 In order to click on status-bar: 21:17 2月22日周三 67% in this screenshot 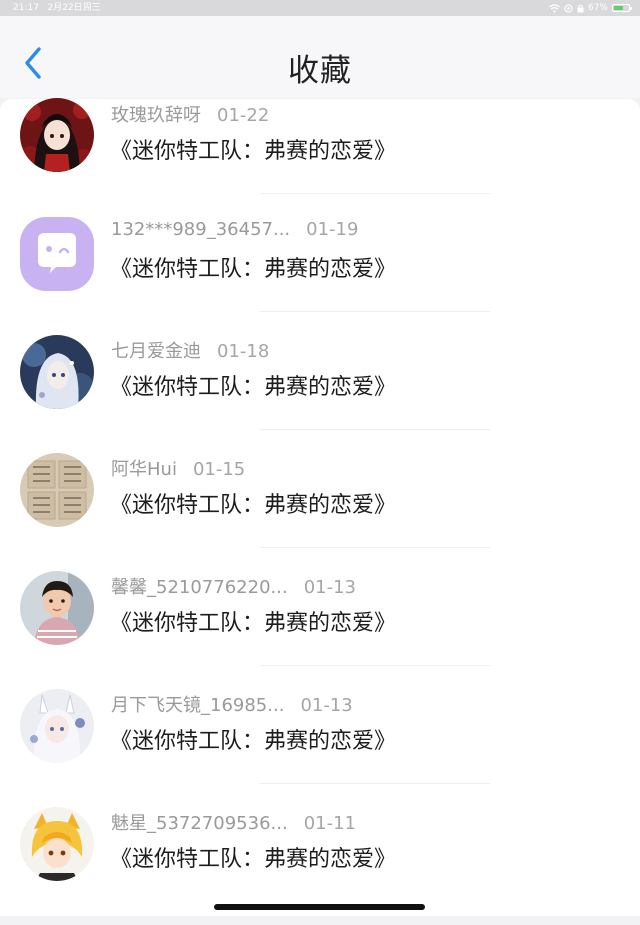, I will do `click(320, 8)`.